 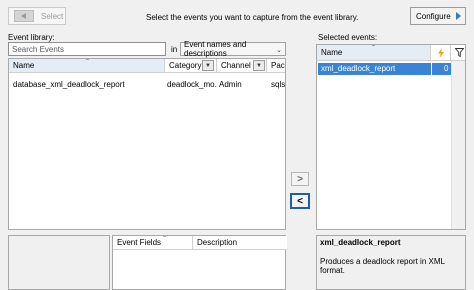 What do you see at coordinates (174, 49) in the screenshot?
I see `in-label: in` at bounding box center [174, 49].